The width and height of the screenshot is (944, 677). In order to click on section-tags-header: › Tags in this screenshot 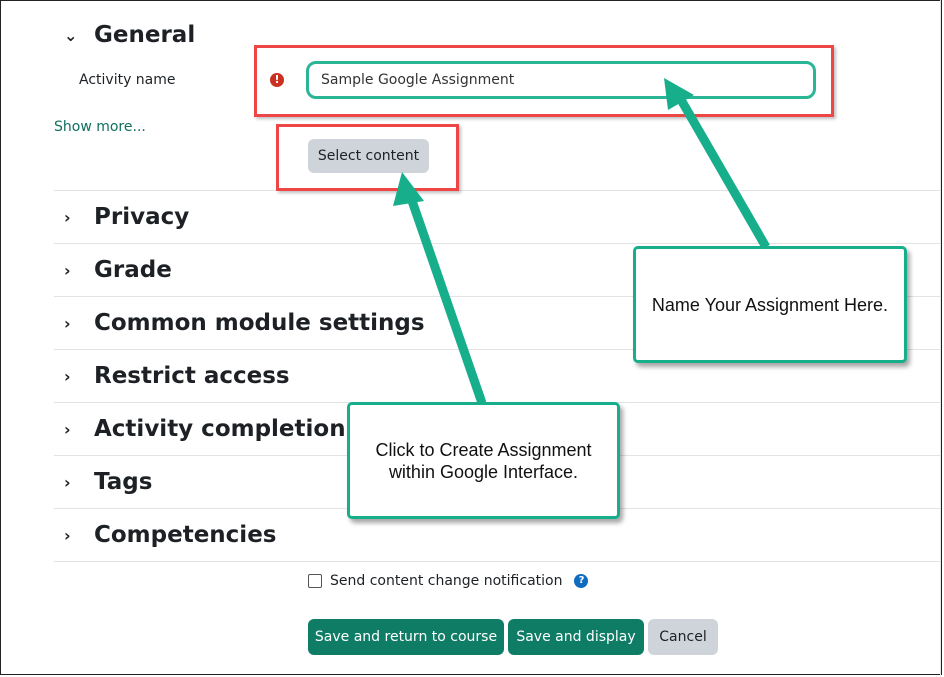, I will do `click(108, 482)`.